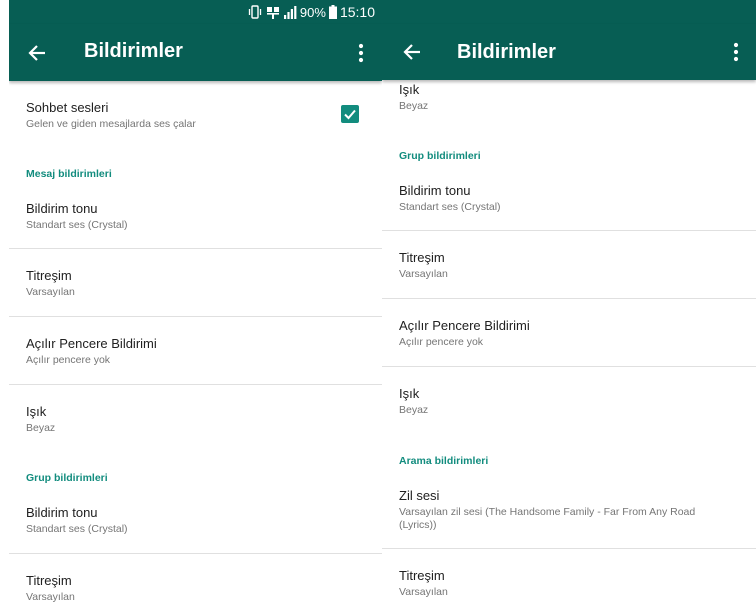  I want to click on pref-notification-tone: Bildirim tonu Standart ses (Crystal), so click(195, 215).